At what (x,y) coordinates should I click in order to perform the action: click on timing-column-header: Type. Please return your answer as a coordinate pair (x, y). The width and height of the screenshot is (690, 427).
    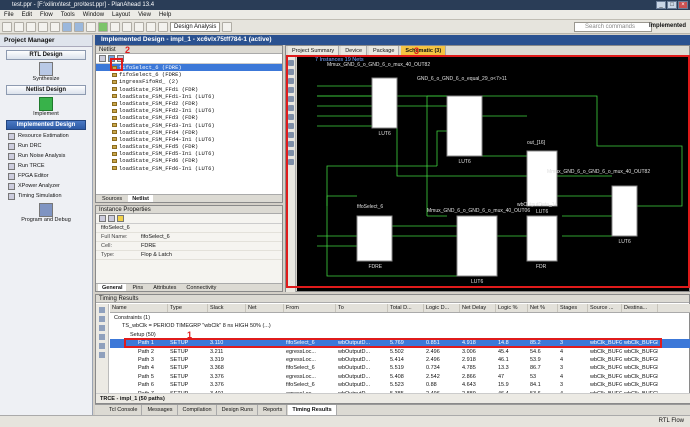
    Looking at the image, I should click on (188, 308).